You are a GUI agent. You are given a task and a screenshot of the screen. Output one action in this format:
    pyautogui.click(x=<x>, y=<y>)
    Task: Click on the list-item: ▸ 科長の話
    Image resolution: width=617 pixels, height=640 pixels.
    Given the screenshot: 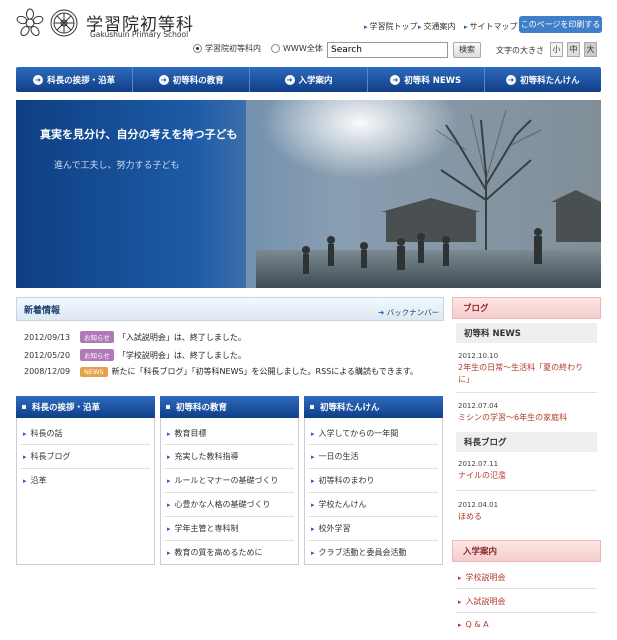 What is the action you would take?
    pyautogui.click(x=43, y=433)
    